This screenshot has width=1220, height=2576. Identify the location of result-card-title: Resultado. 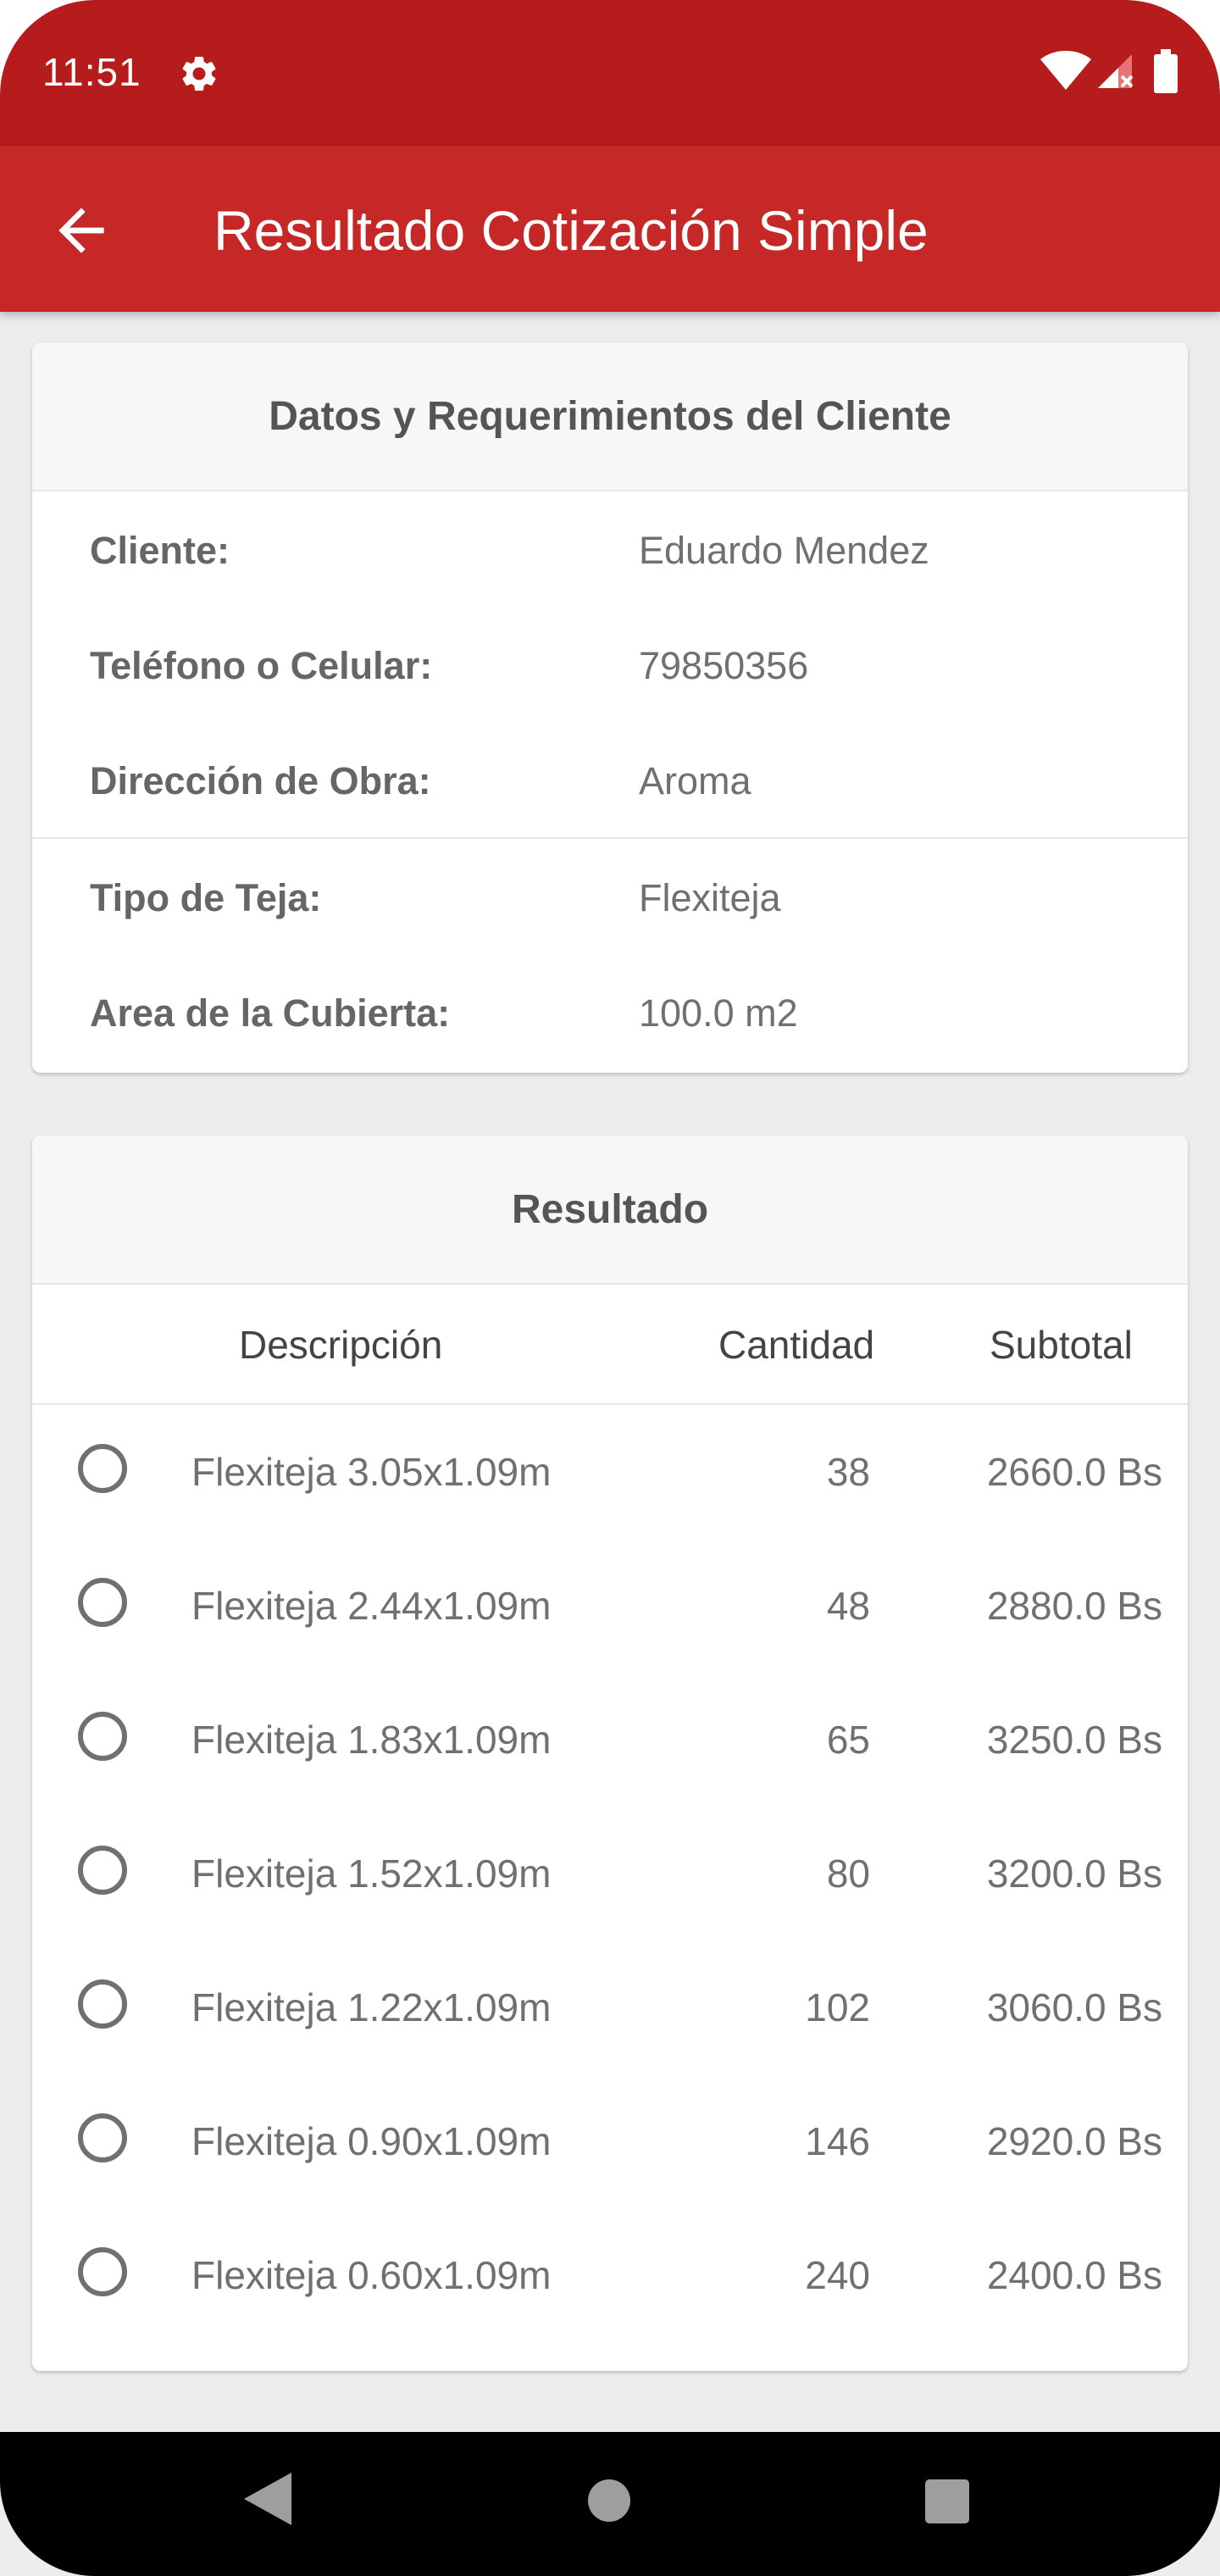
(610, 1210).